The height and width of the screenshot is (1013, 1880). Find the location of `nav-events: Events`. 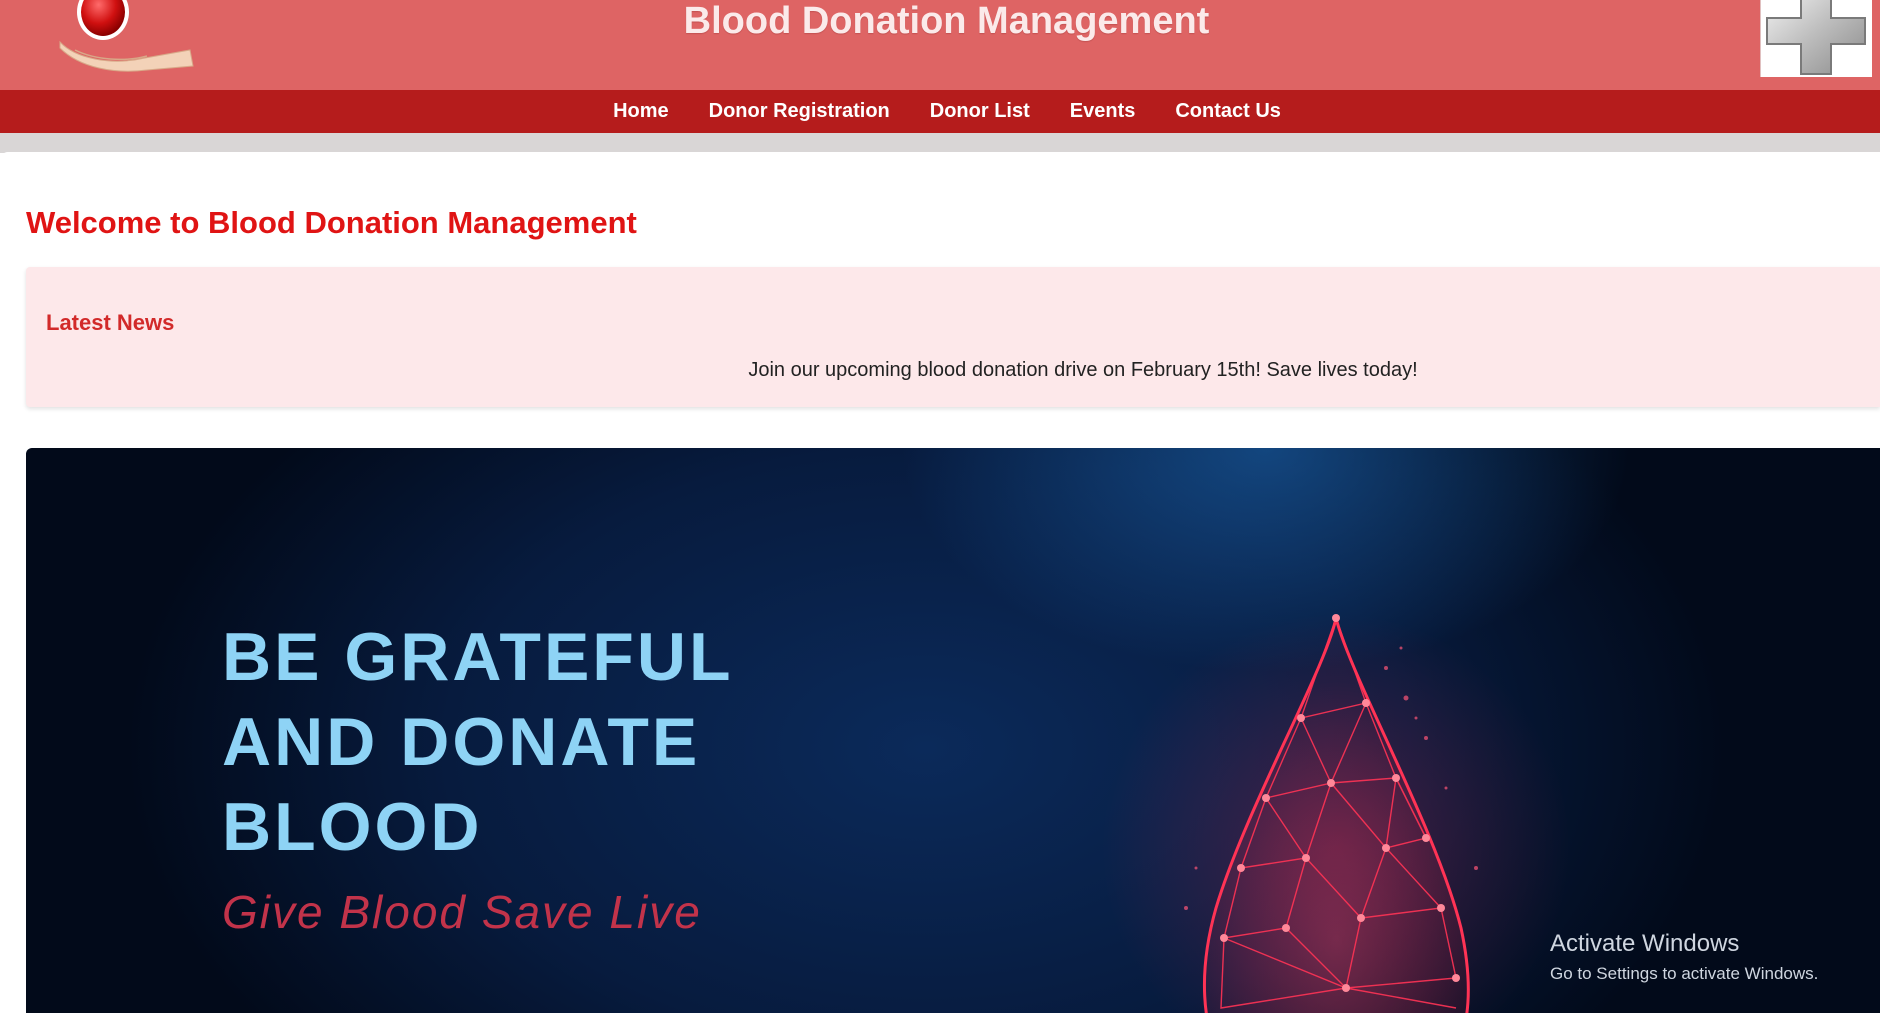

nav-events: Events is located at coordinates (1103, 111).